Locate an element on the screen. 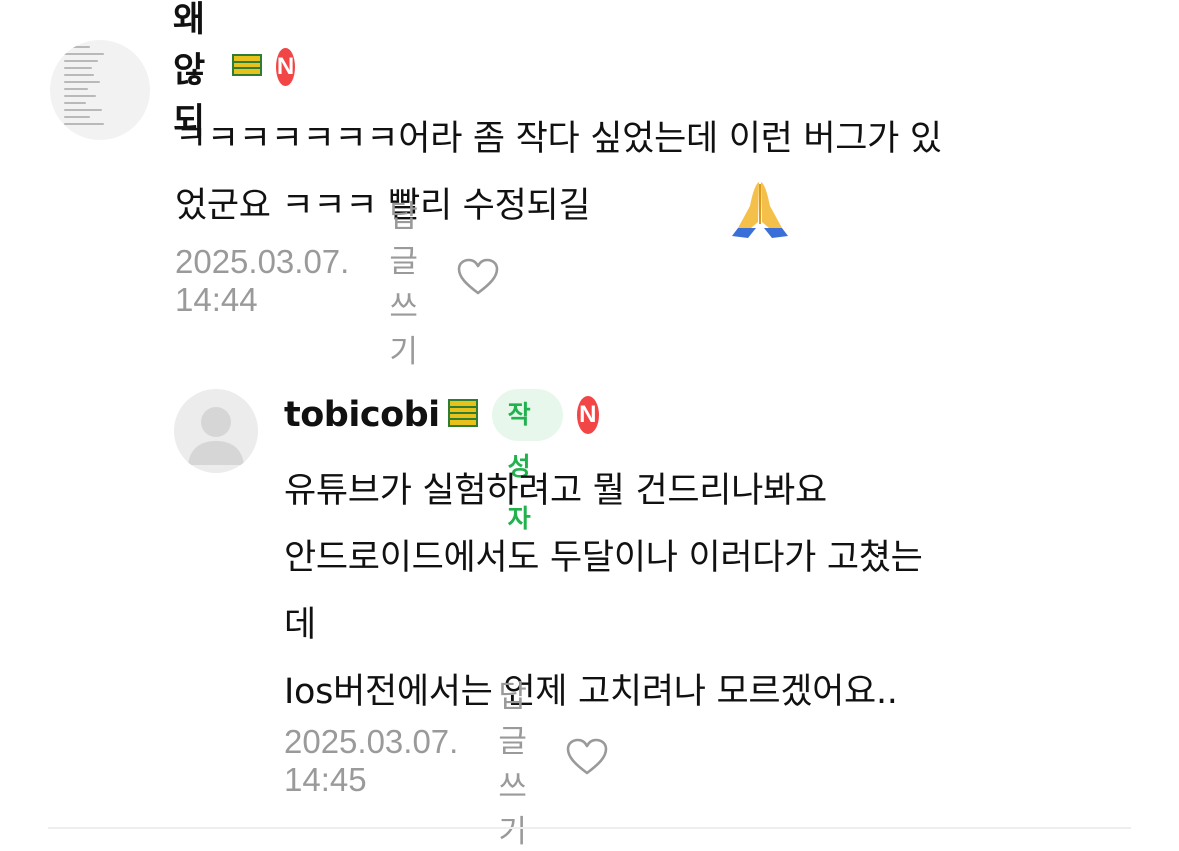  author-badge: 작성자 is located at coordinates (527, 461).